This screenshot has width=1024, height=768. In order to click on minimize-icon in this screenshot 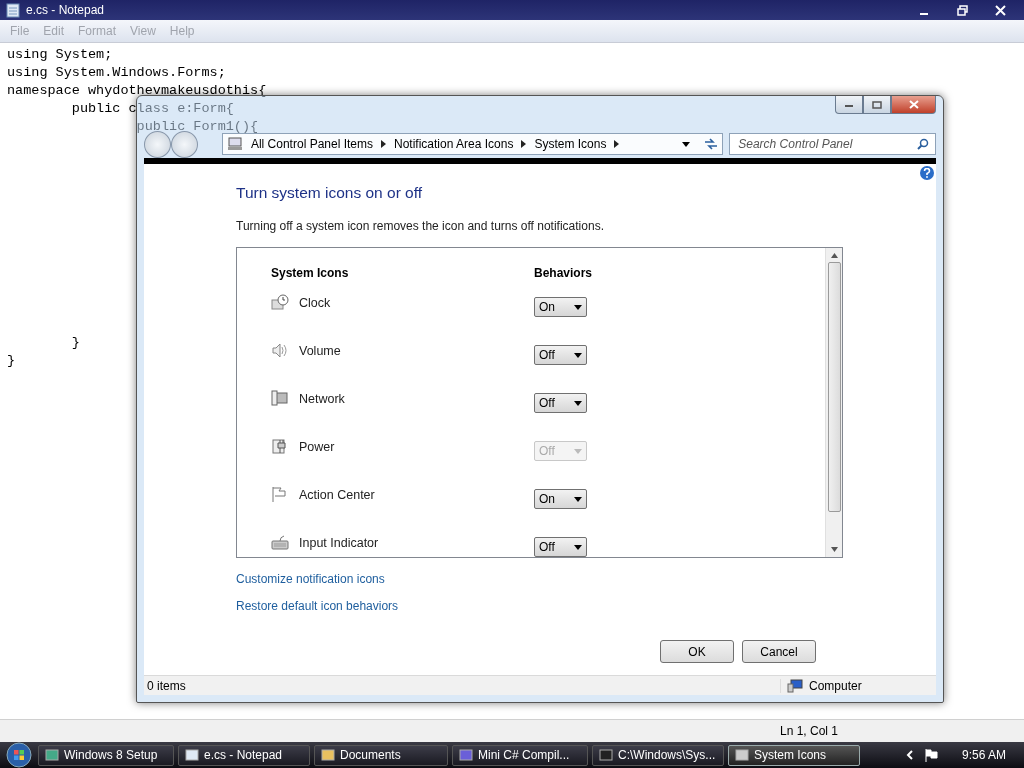, I will do `click(924, 14)`.